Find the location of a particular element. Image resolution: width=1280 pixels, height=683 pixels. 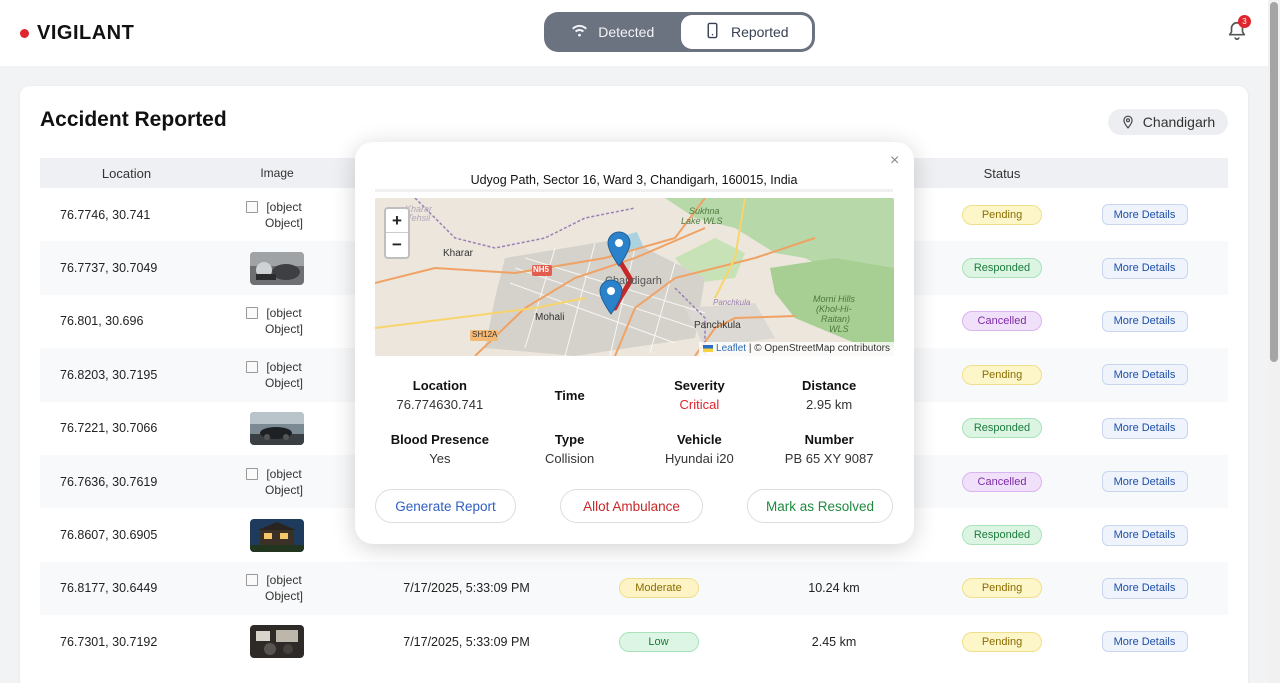

row-image: [object Object] is located at coordinates (277, 215).